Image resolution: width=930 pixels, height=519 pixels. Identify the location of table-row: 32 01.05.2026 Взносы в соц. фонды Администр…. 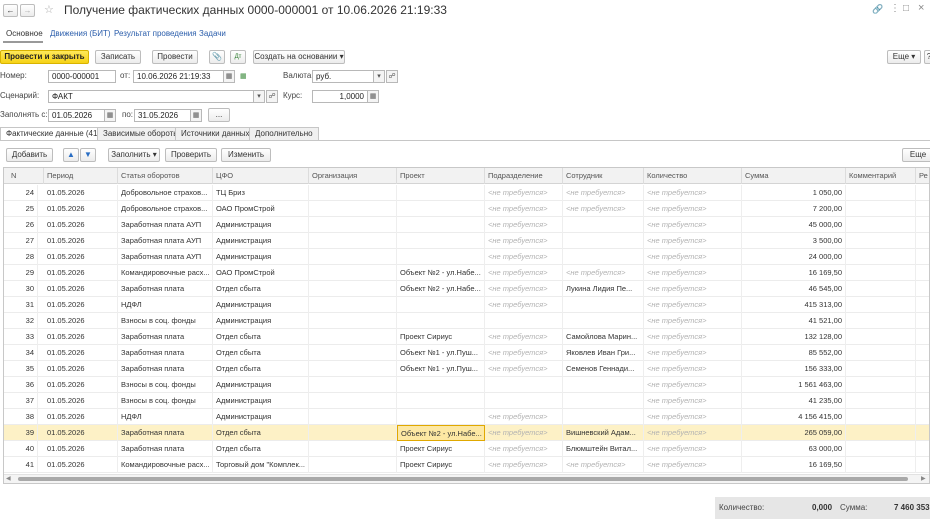
(466, 321).